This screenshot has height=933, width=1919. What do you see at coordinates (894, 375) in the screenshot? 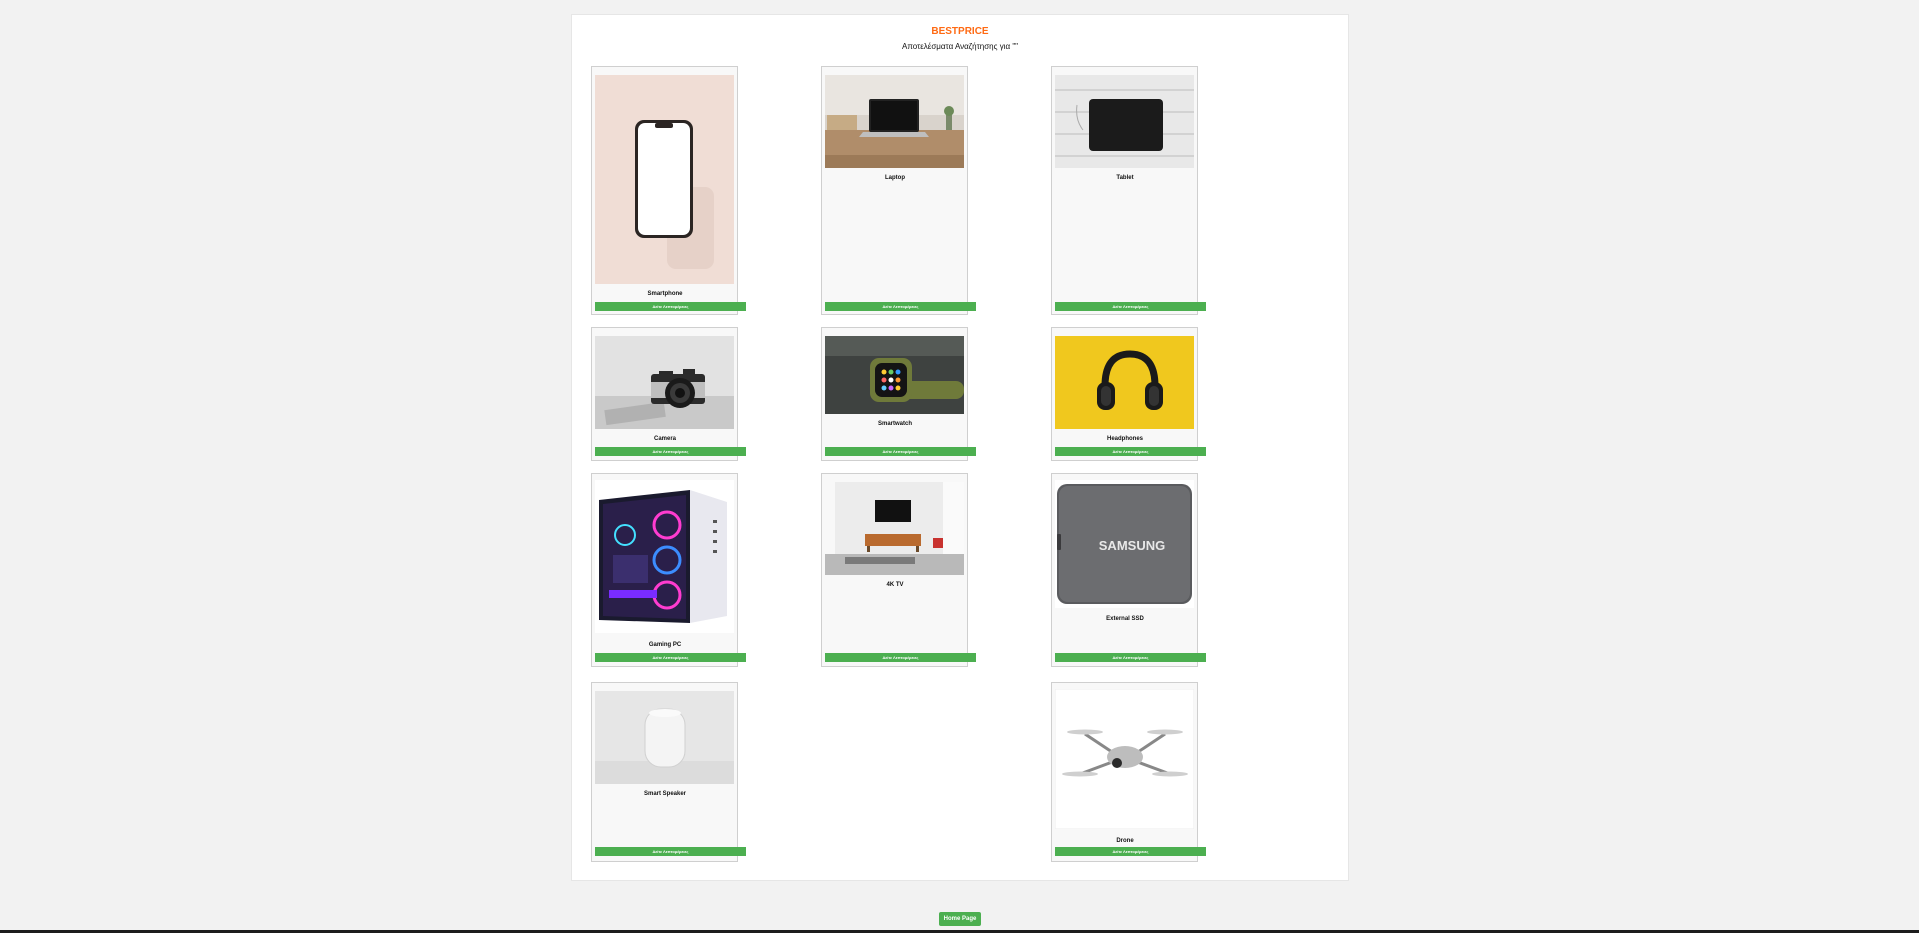
I see `smartwatch-image` at bounding box center [894, 375].